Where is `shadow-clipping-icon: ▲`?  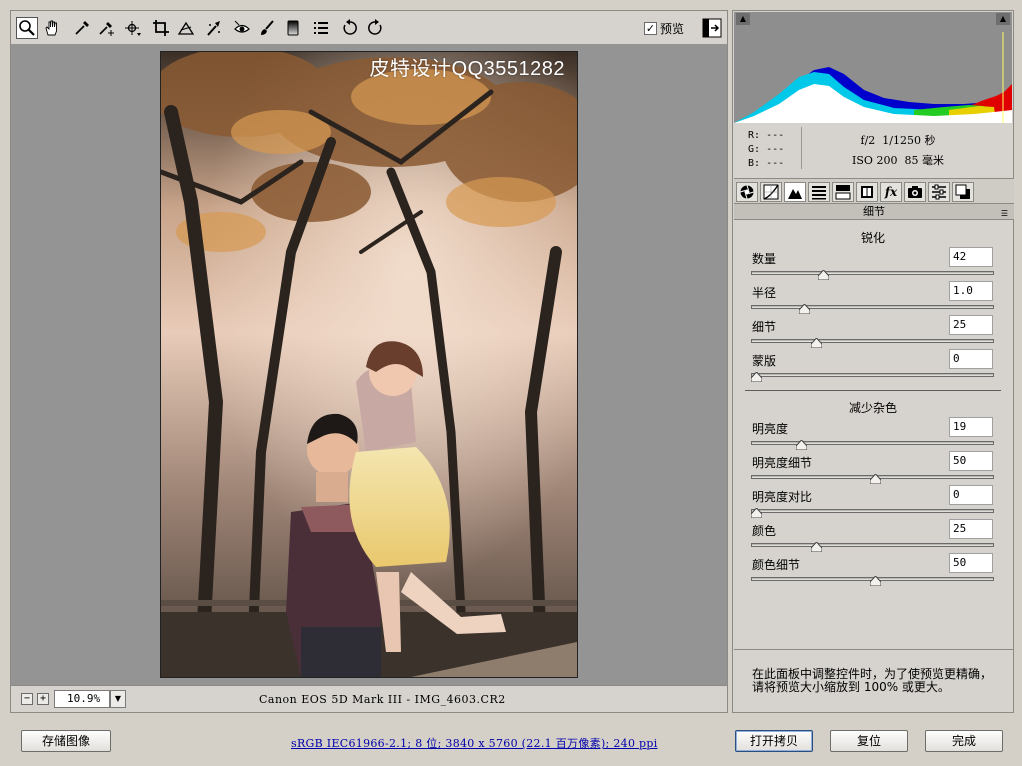 shadow-clipping-icon: ▲ is located at coordinates (743, 19).